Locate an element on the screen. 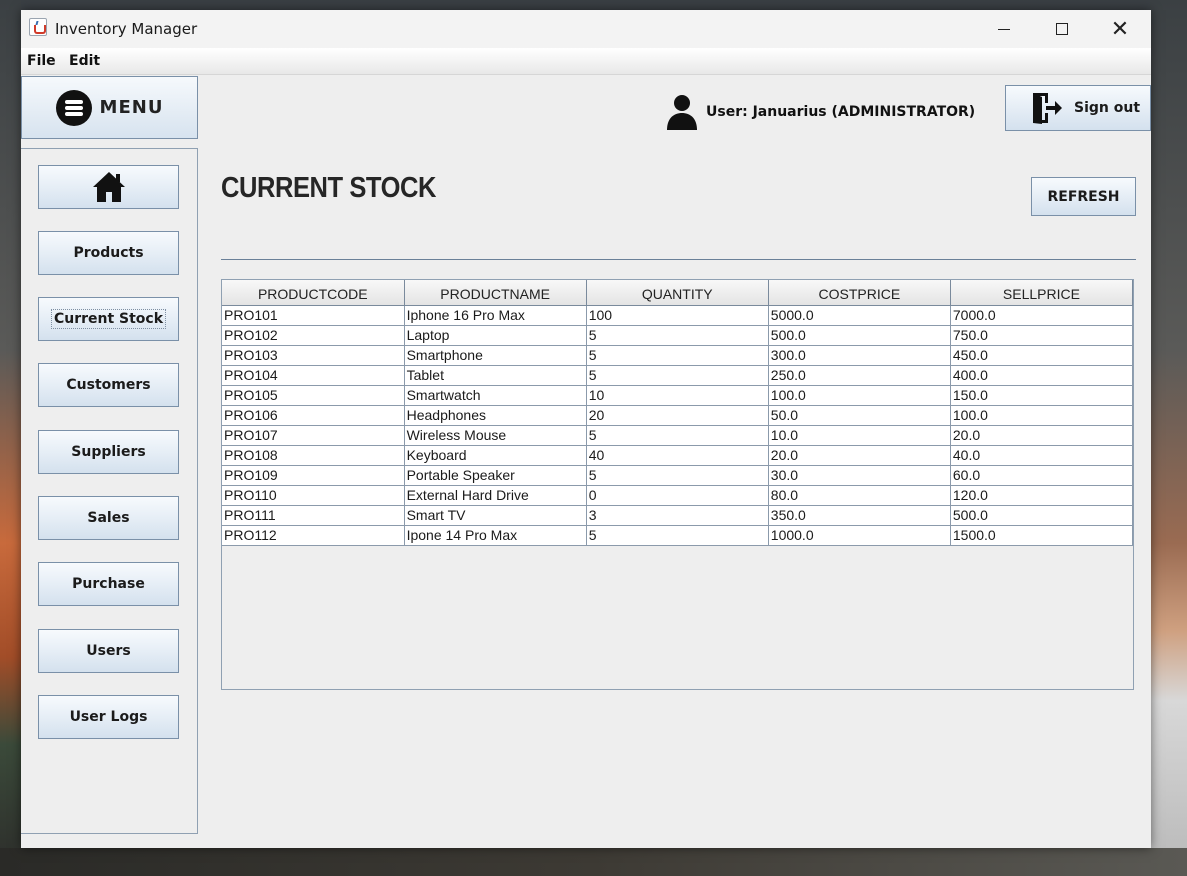  table-row: PRO105 Smartwatch 10 100.0 150.0 is located at coordinates (677, 395).